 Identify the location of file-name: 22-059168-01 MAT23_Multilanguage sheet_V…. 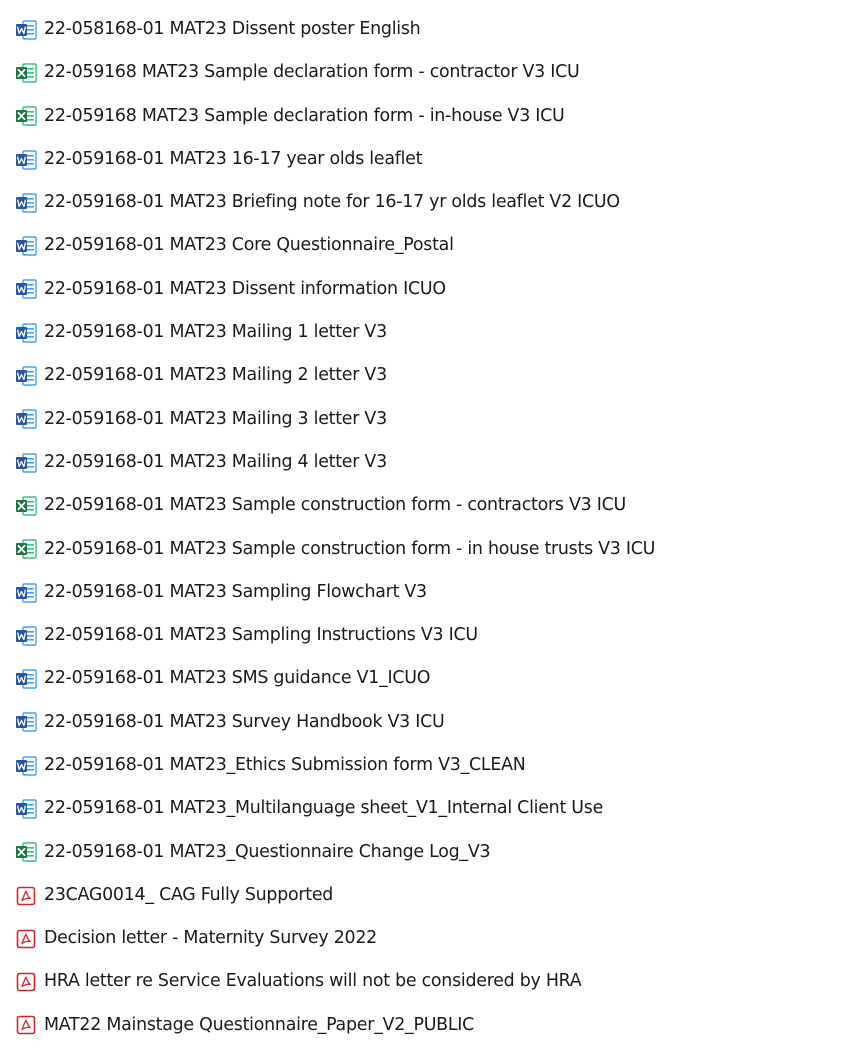
(324, 808).